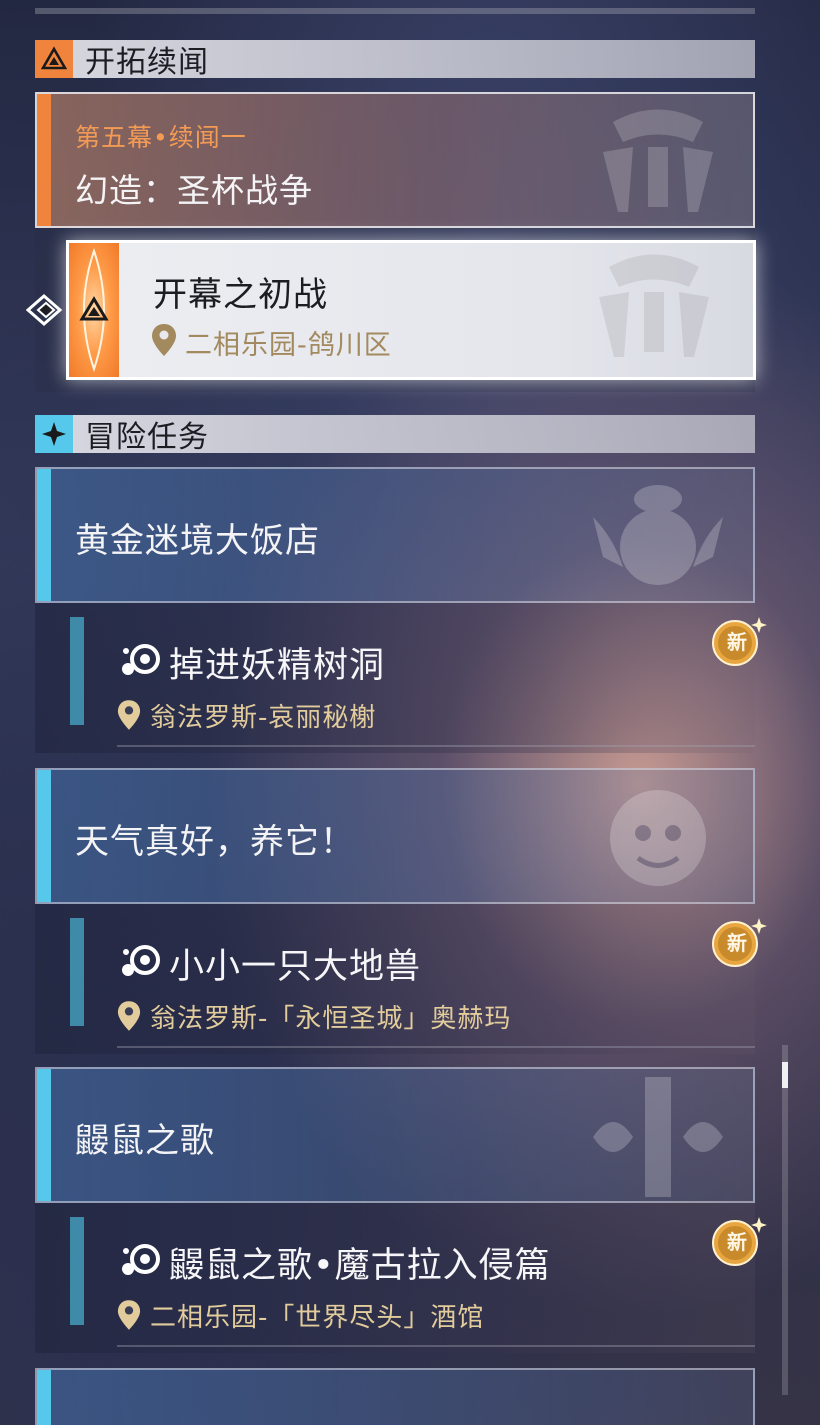 The height and width of the screenshot is (1425, 820). I want to click on sub-quest-name: 小小一只大地兽, so click(295, 967).